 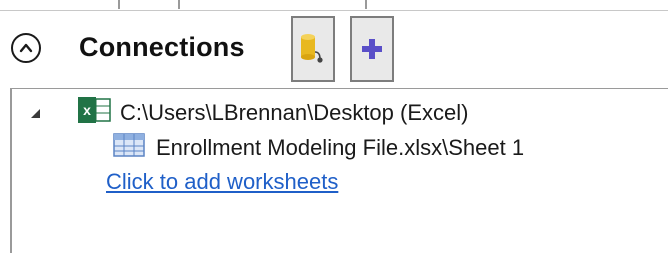 I want to click on add-connection-button, so click(x=313, y=49).